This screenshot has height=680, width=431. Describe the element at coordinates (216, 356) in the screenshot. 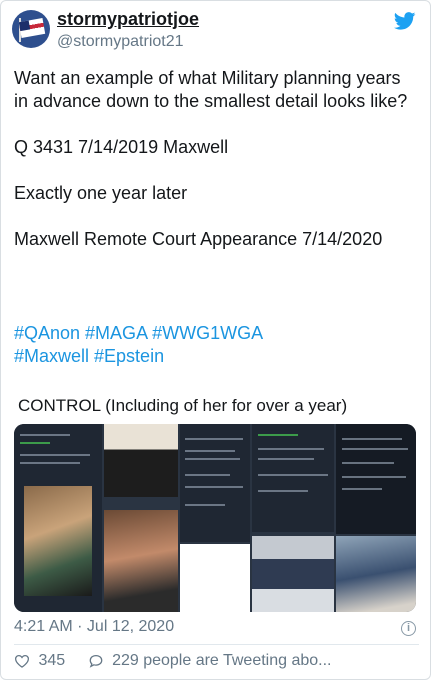

I see `hashtag-line: #Maxwell #Epstein` at that location.